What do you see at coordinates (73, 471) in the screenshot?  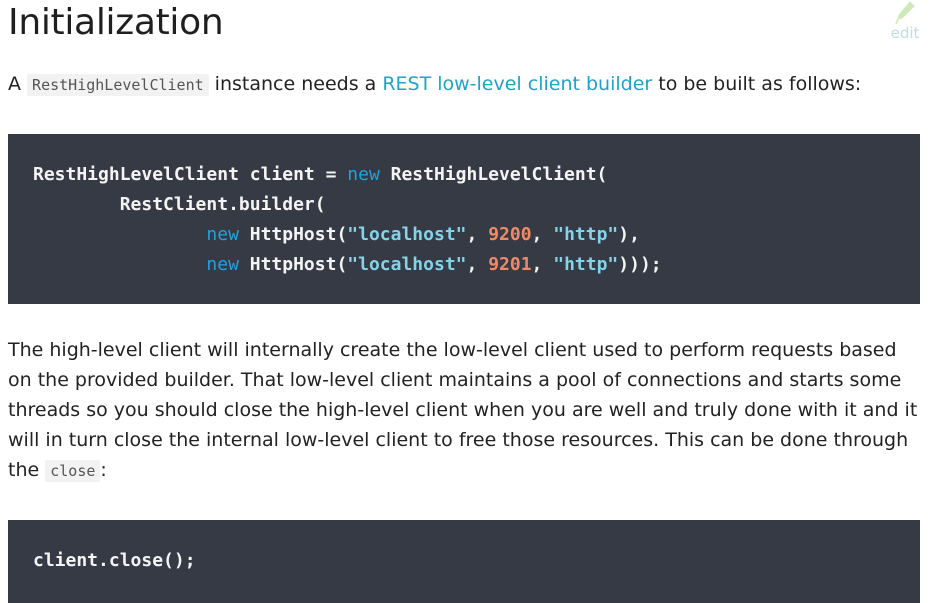 I see `inline-code-close: close` at bounding box center [73, 471].